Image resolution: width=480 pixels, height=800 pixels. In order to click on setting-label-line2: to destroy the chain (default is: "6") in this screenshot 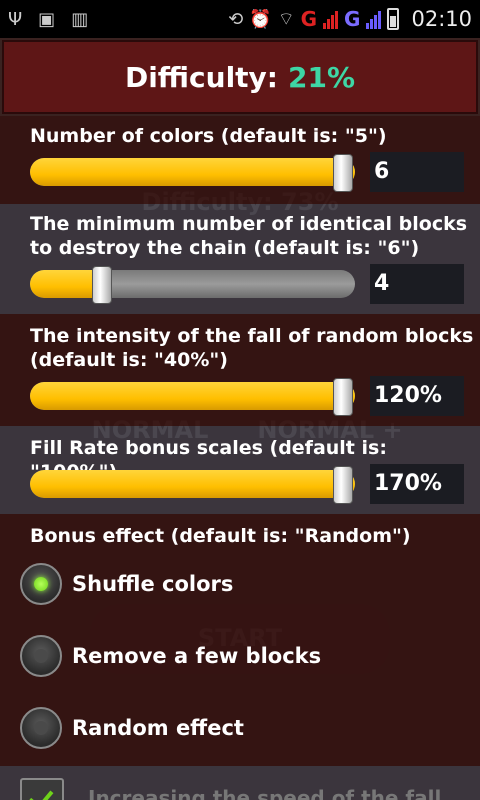, I will do `click(225, 248)`.